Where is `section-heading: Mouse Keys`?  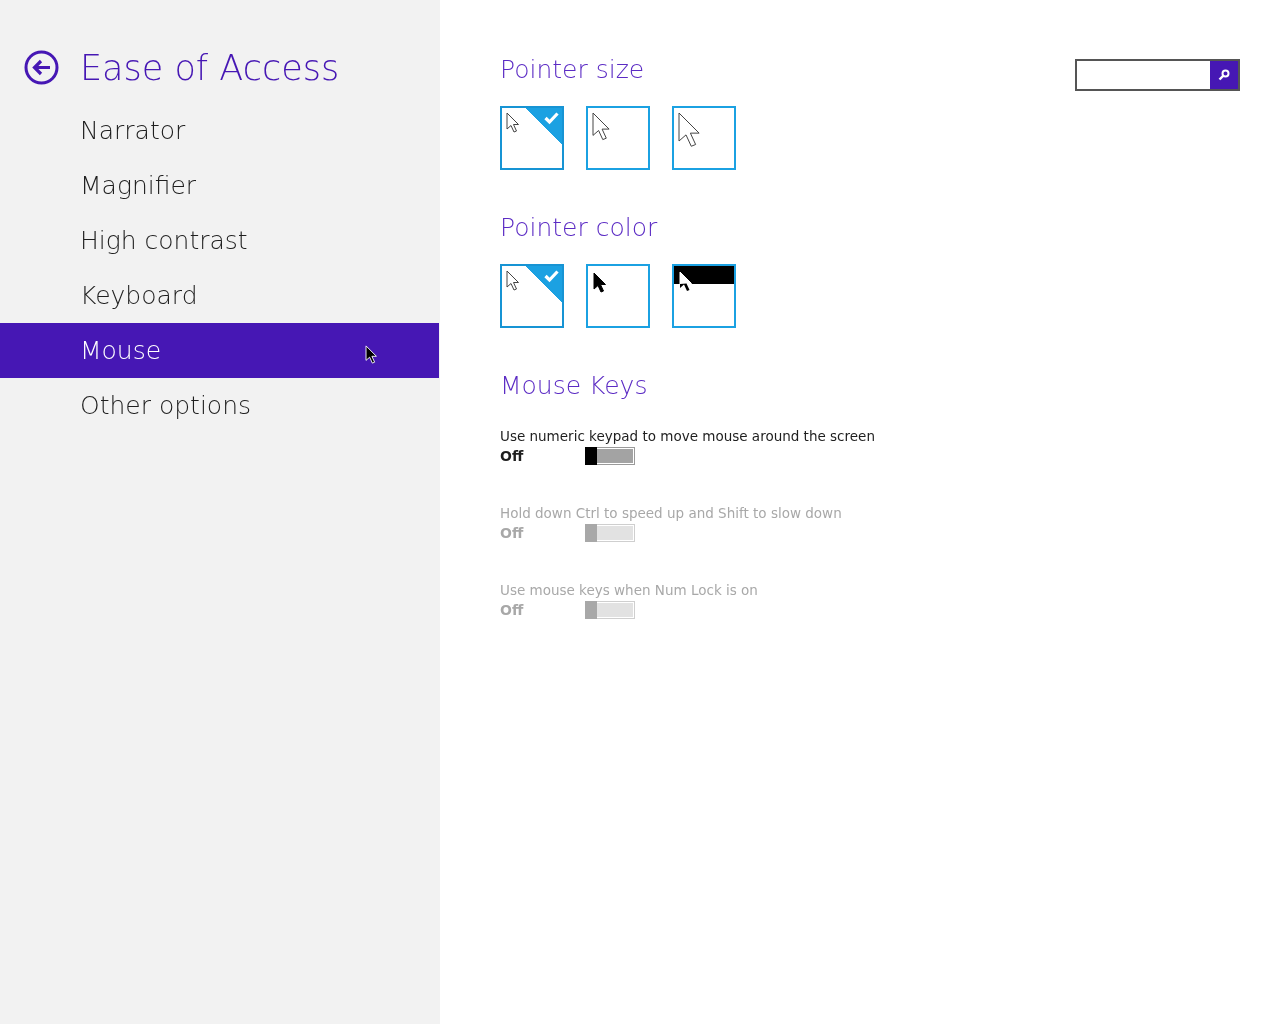
section-heading: Mouse Keys is located at coordinates (574, 386).